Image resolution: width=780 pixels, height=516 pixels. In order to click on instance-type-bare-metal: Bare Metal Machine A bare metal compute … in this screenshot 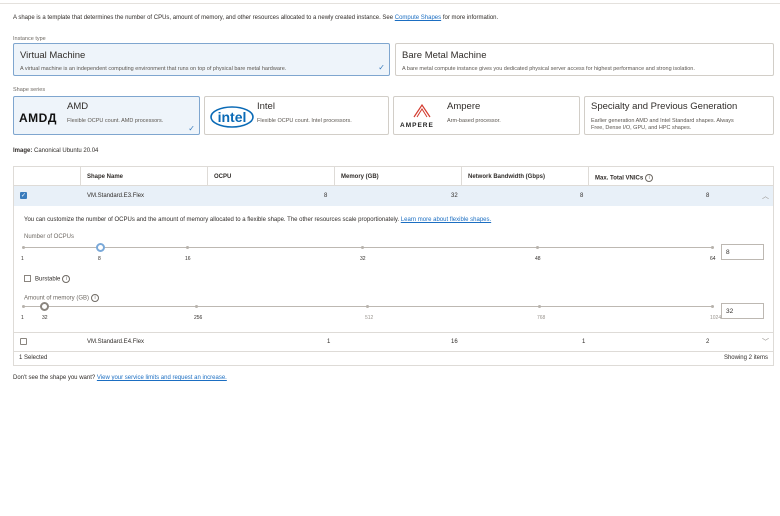, I will do `click(584, 59)`.